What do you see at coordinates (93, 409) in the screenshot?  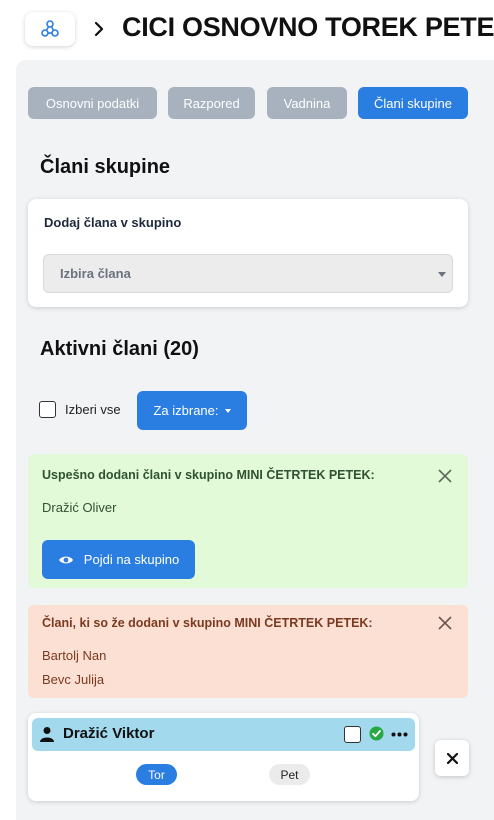 I see `select-all-label: Izberi vse` at bounding box center [93, 409].